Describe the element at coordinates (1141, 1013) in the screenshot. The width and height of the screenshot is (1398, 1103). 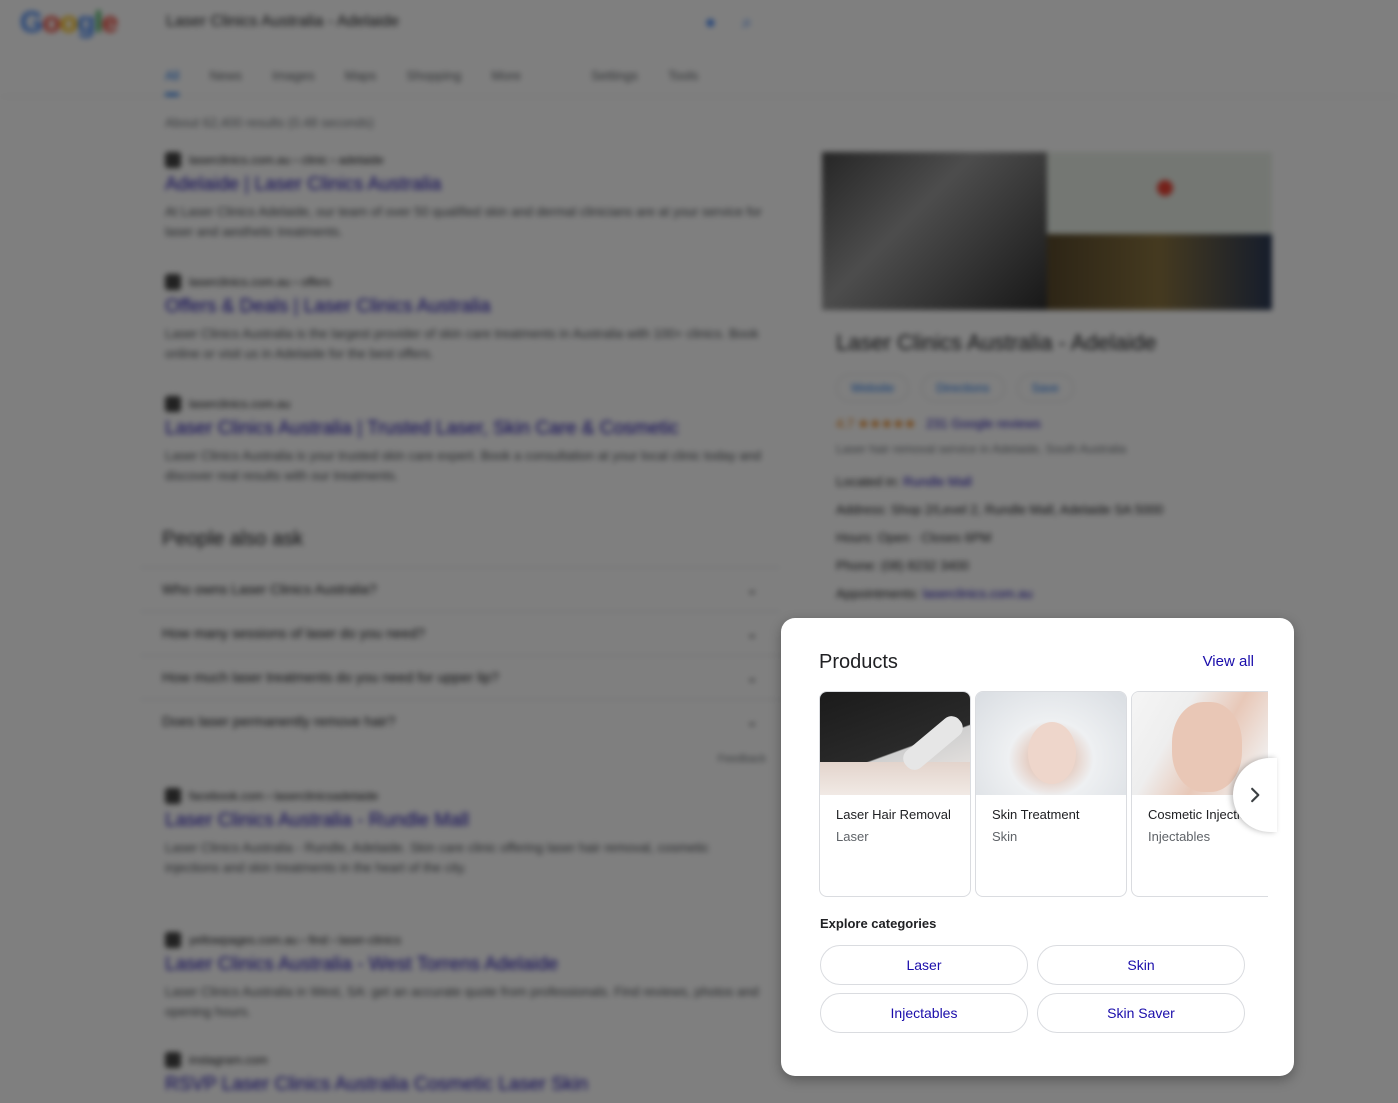
I see `category-chip-skin-saver: Skin Saver` at that location.